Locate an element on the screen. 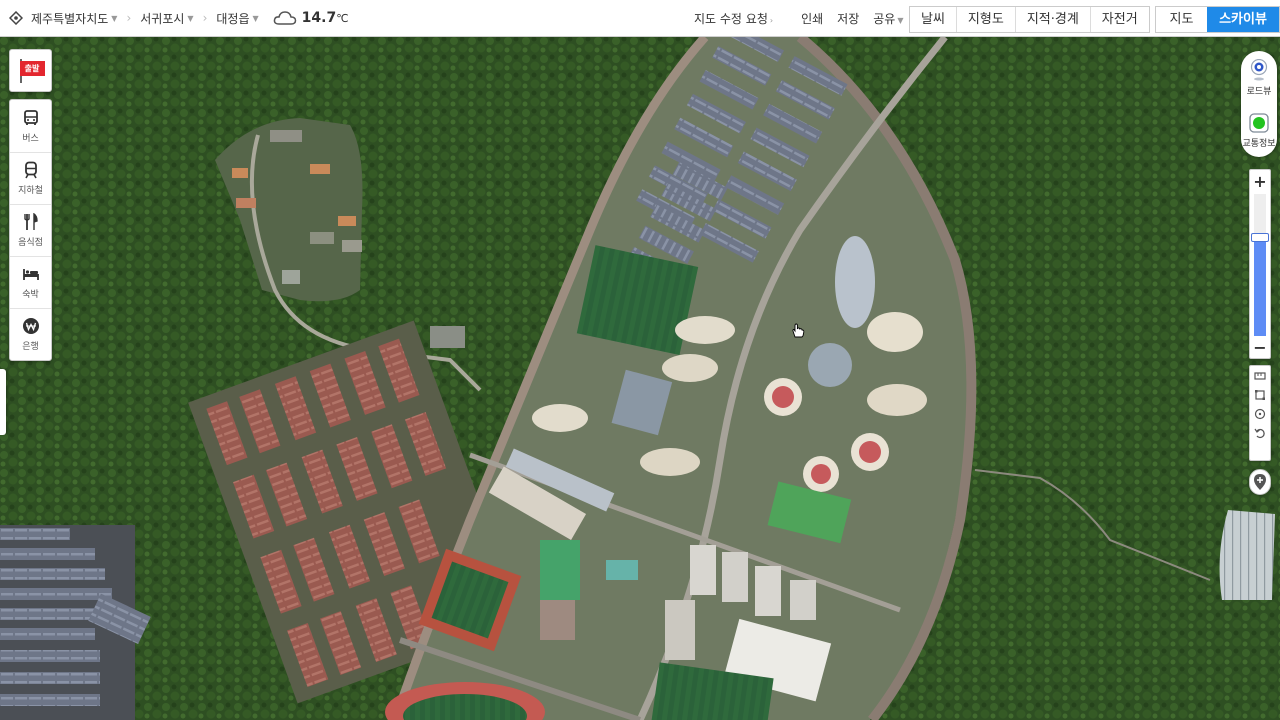  greenhouse is located at coordinates (1247, 555).